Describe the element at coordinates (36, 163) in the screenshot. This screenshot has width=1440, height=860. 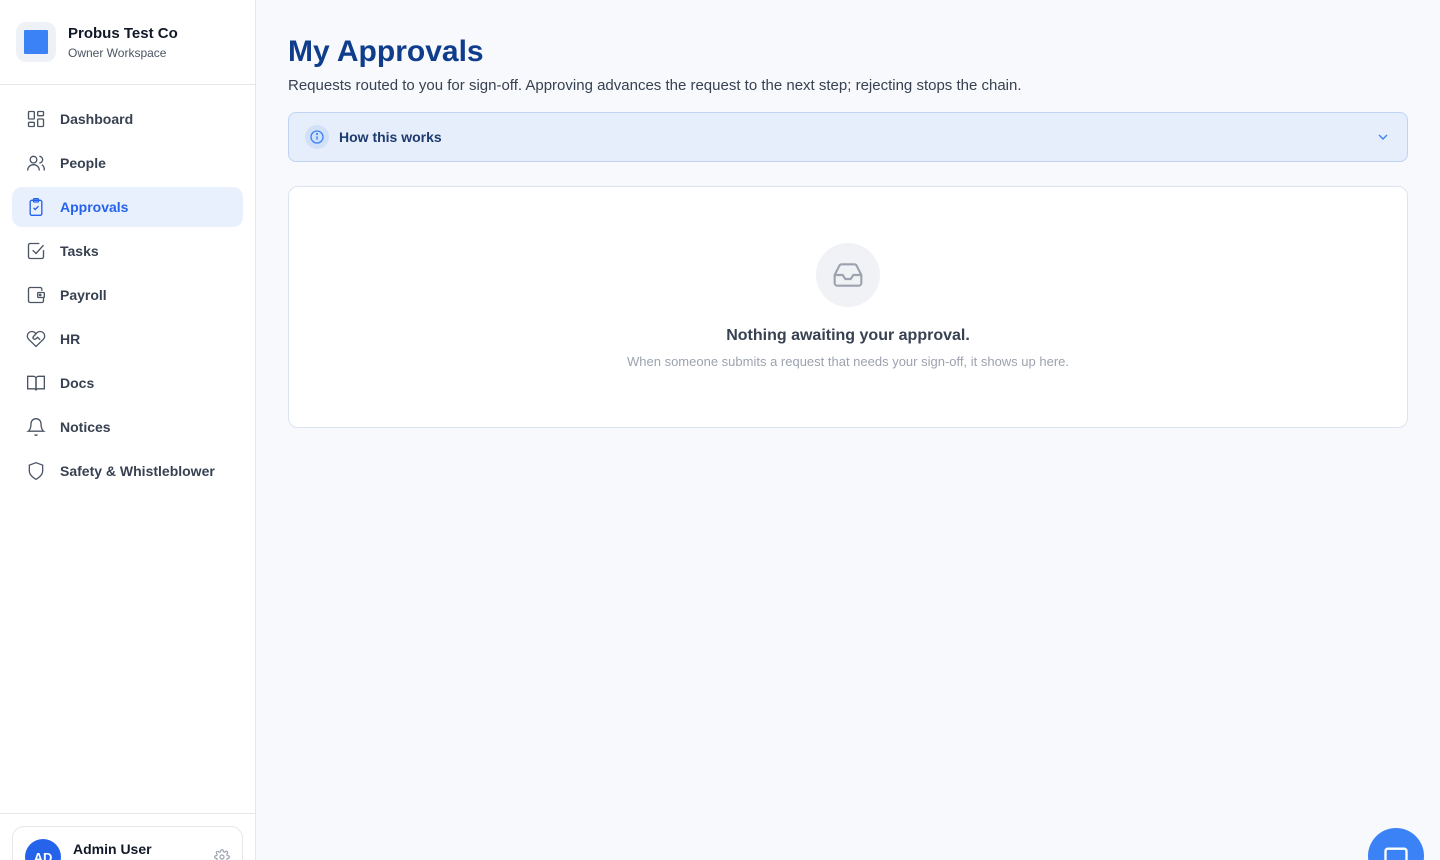
I see `users-icon` at that location.